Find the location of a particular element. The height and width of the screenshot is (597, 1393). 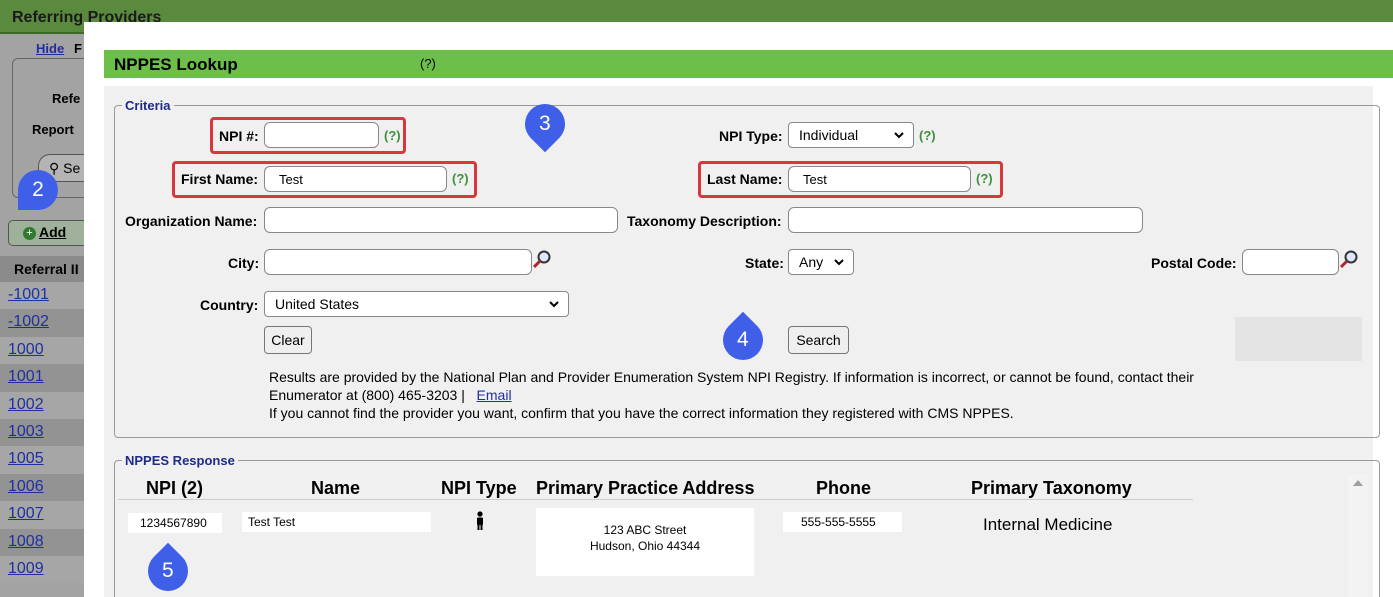

table-row: 1009 is located at coordinates (42, 569).